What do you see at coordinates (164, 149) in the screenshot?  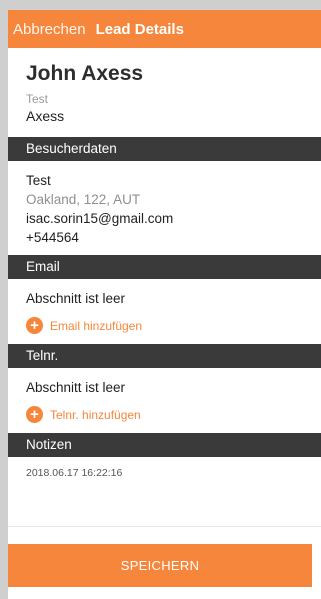 I see `section-header-visitor: Besucherdaten` at bounding box center [164, 149].